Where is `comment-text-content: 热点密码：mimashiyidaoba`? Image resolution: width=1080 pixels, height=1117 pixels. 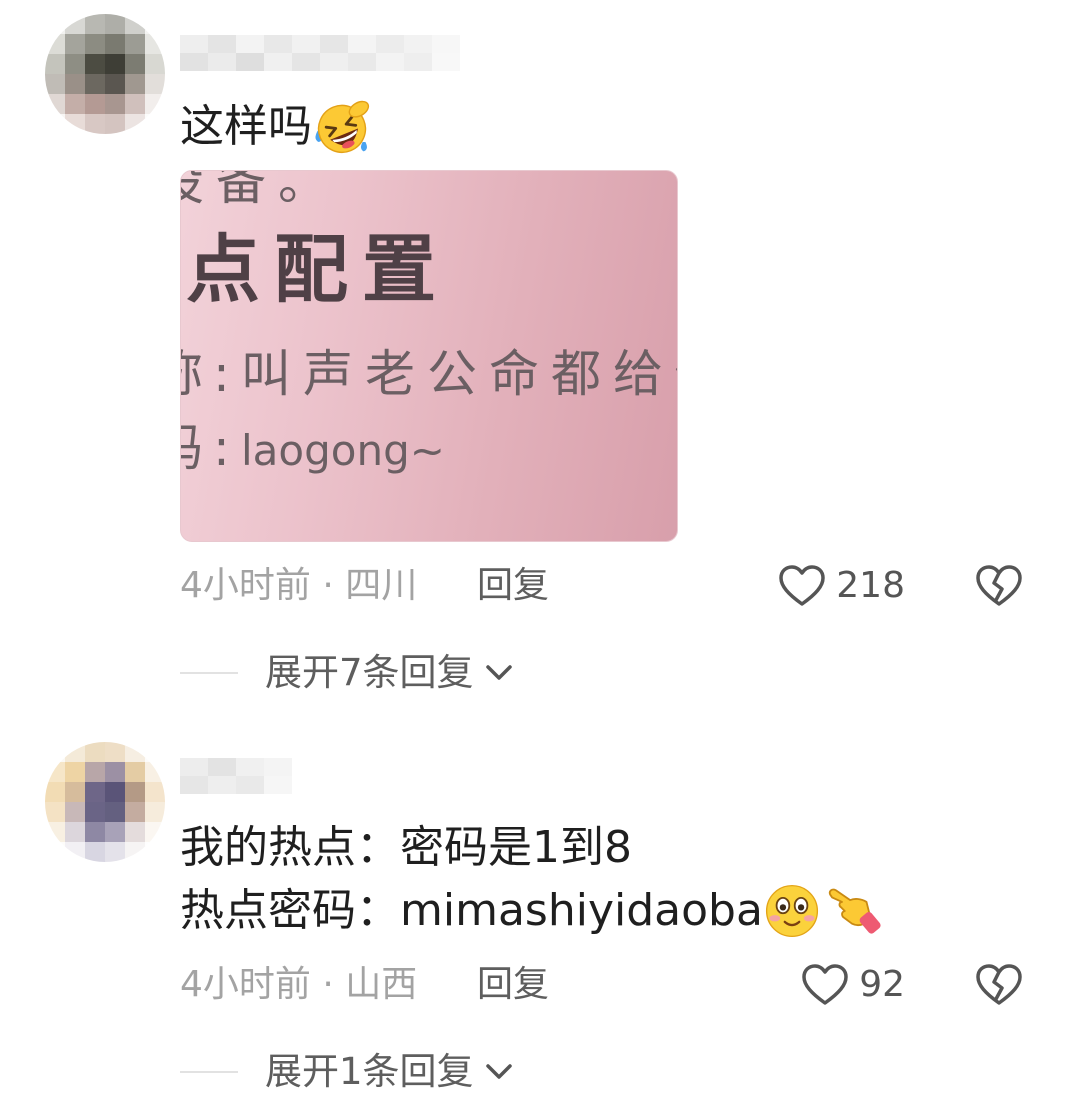
comment-text-content: 热点密码：mimashiyidaoba is located at coordinates (471, 910).